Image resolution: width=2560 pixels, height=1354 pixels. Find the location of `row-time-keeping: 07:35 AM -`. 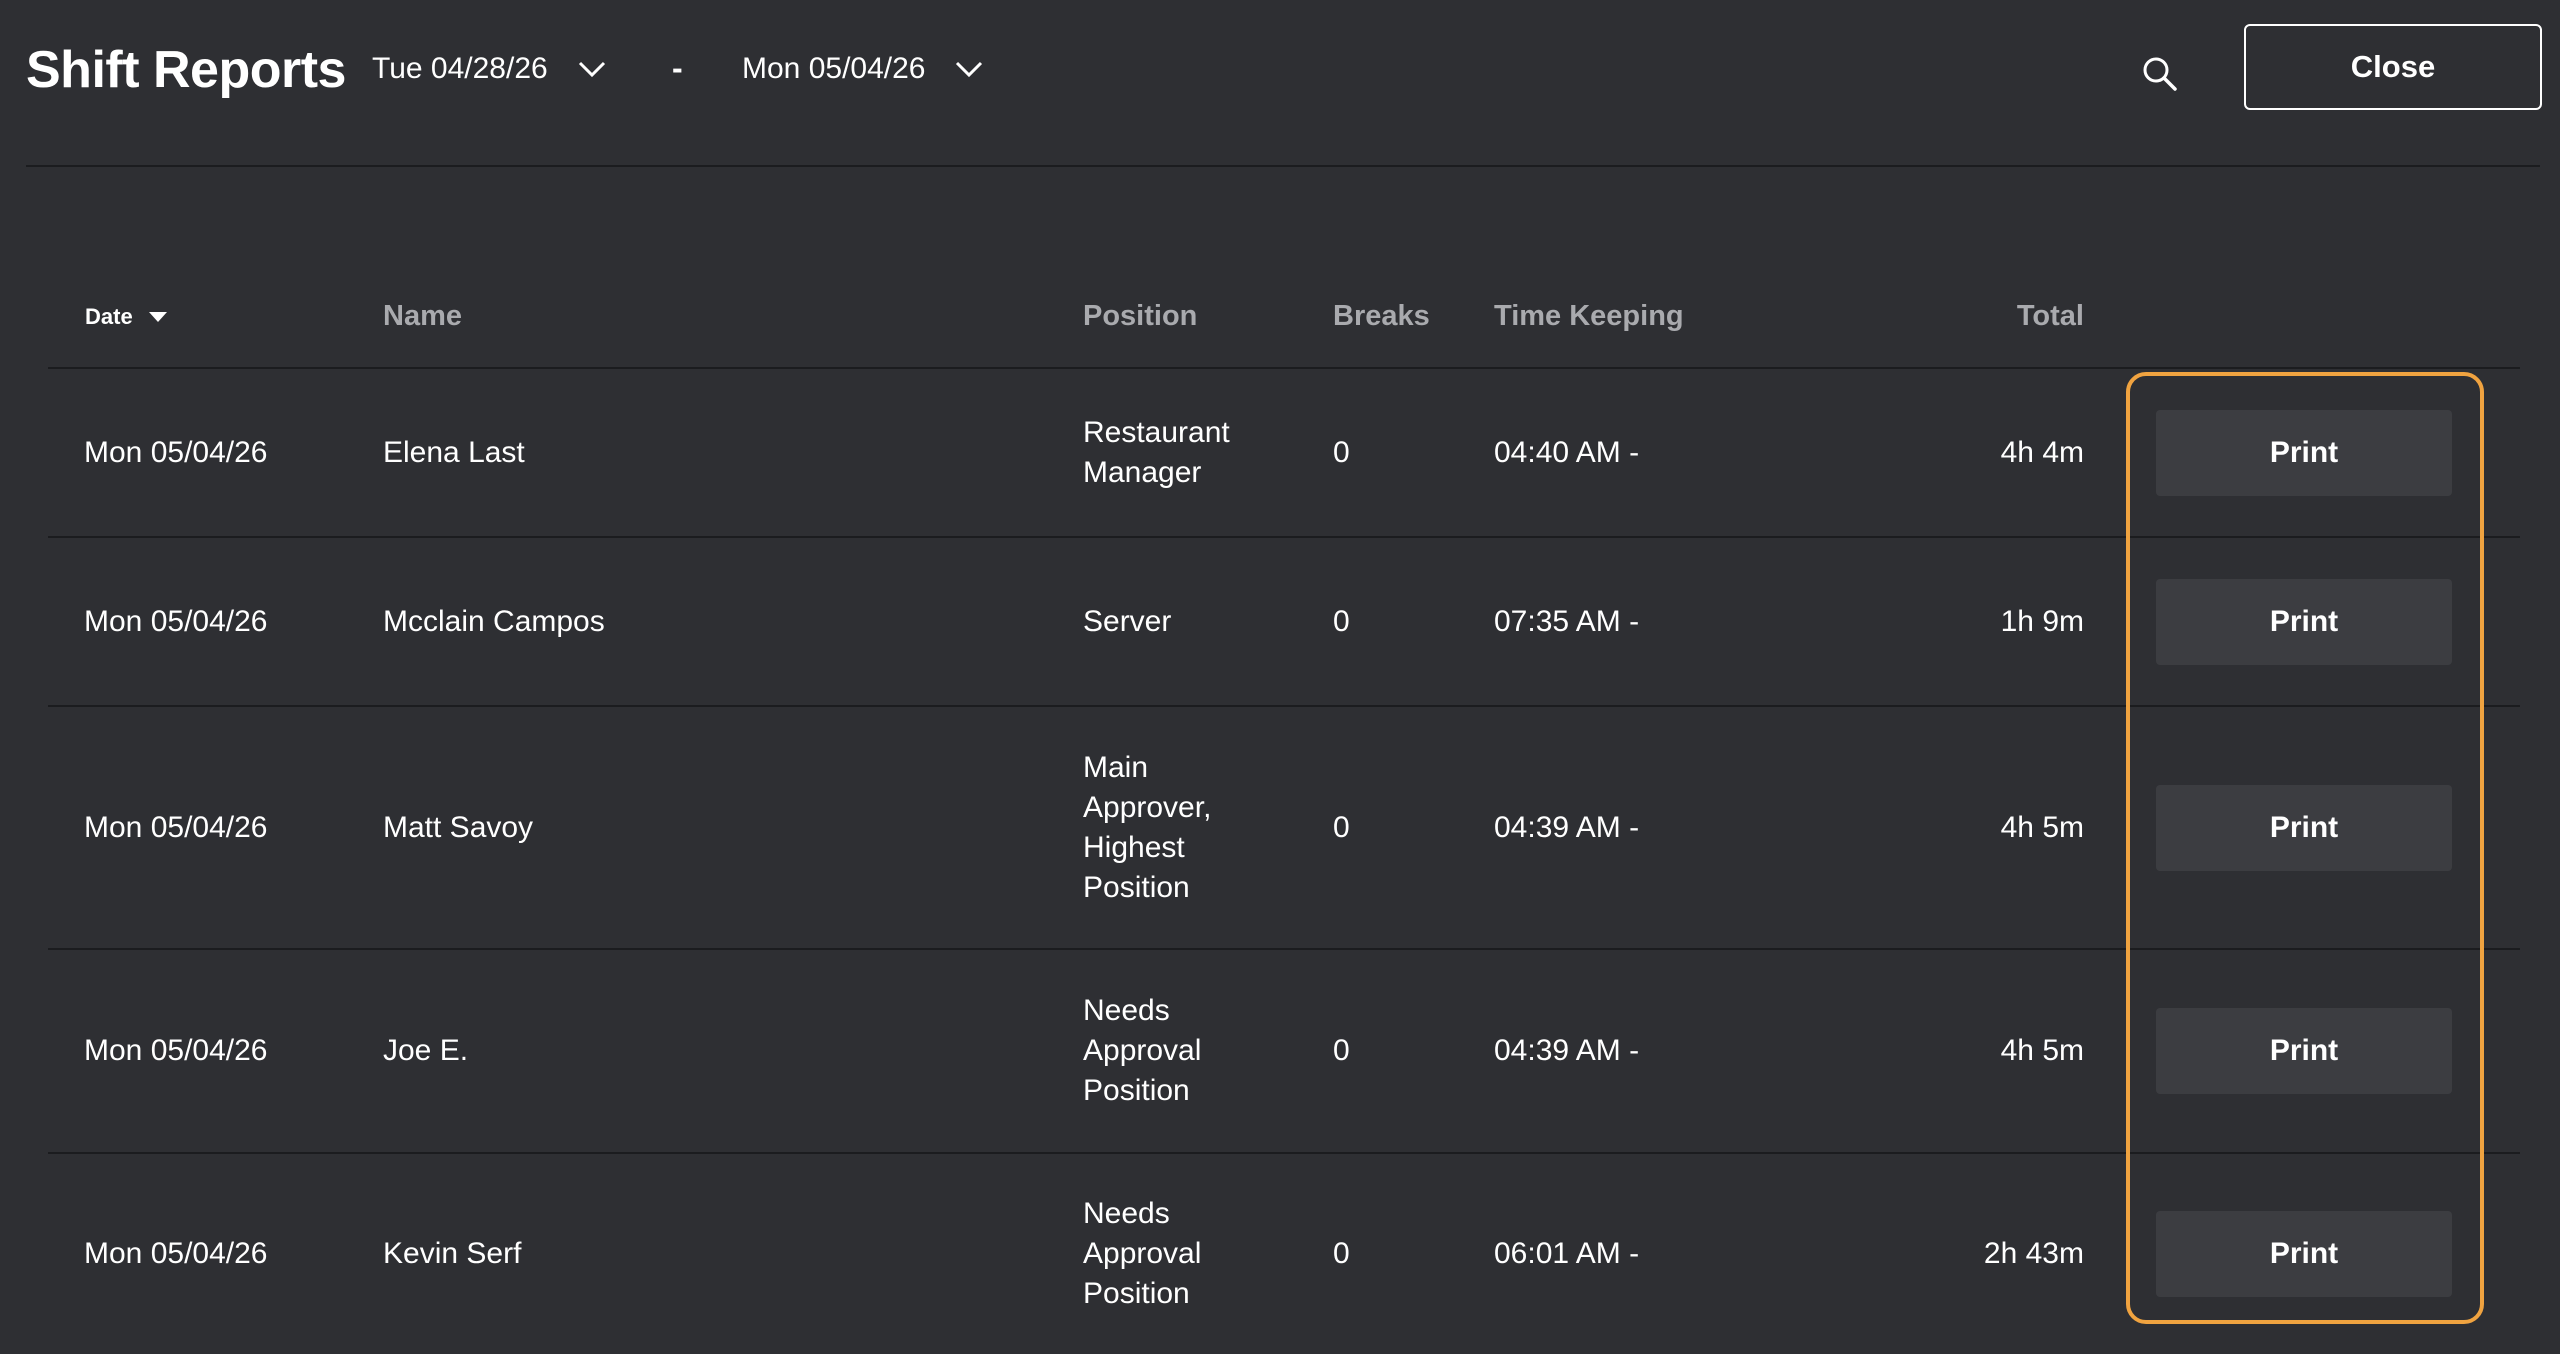

row-time-keeping: 07:35 AM - is located at coordinates (1567, 621).